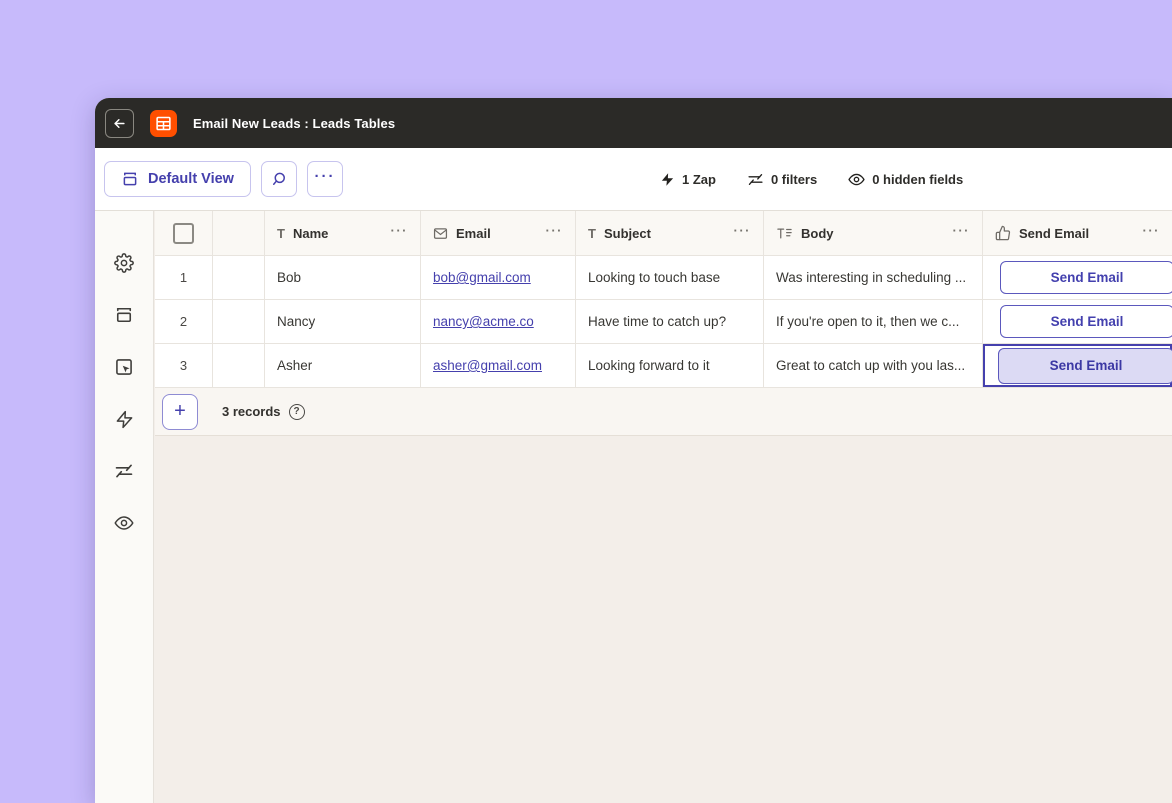 The height and width of the screenshot is (803, 1172). What do you see at coordinates (296, 321) in the screenshot?
I see `name-value: Nancy` at bounding box center [296, 321].